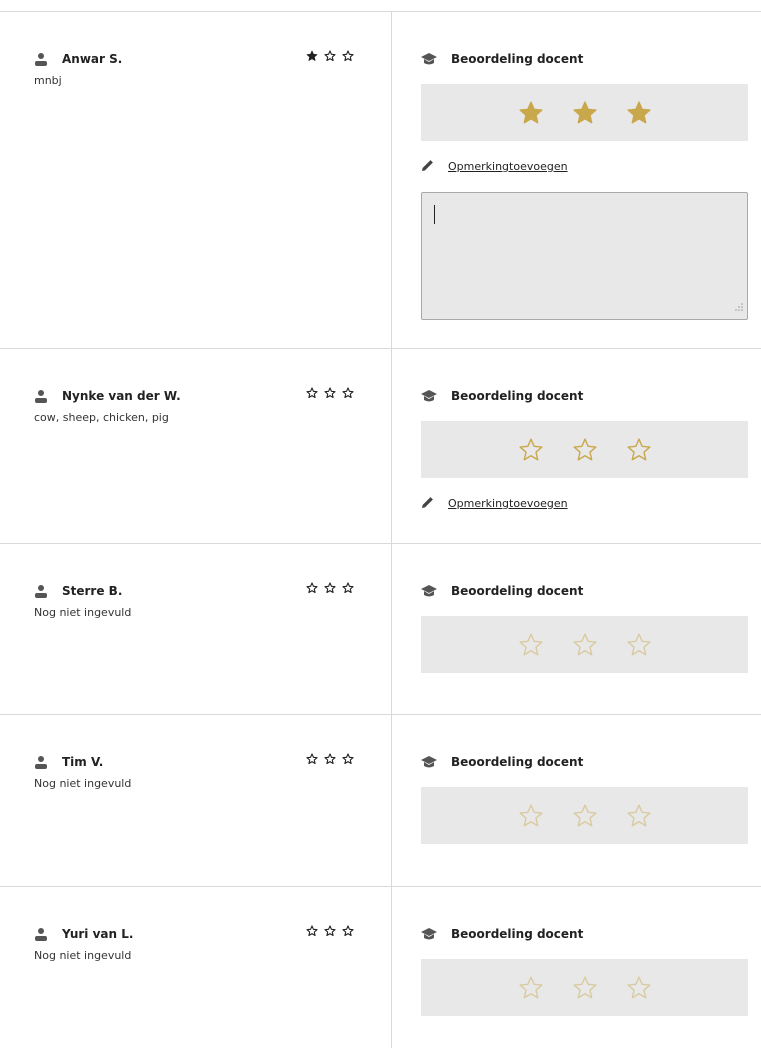 Image resolution: width=761 pixels, height=1048 pixels. What do you see at coordinates (92, 591) in the screenshot?
I see `student-name: Sterre B.` at bounding box center [92, 591].